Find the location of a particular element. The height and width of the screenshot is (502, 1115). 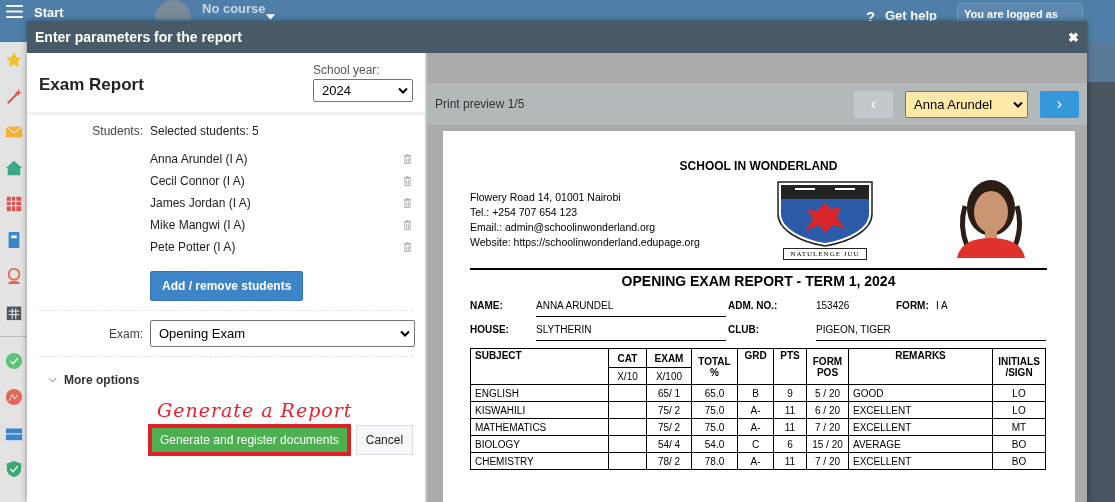

column-header: CAT is located at coordinates (627, 358).